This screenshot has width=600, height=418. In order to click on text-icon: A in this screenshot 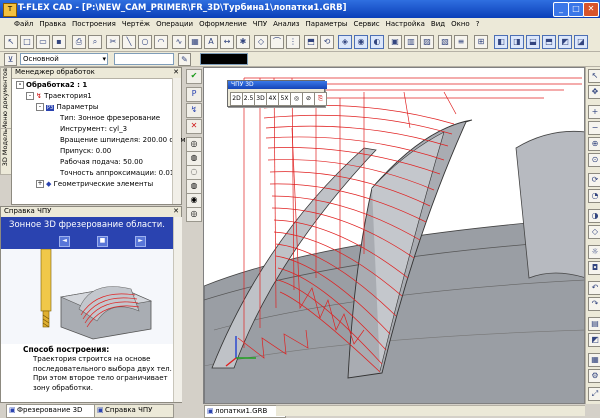, I will do `click(211, 42)`.